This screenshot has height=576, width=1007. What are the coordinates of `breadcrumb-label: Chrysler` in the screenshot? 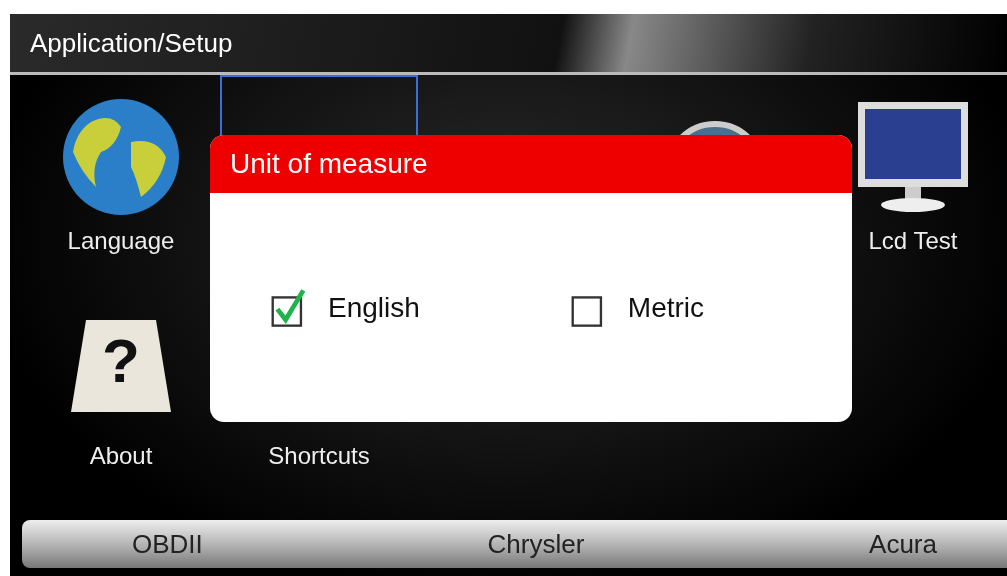 It's located at (536, 544).